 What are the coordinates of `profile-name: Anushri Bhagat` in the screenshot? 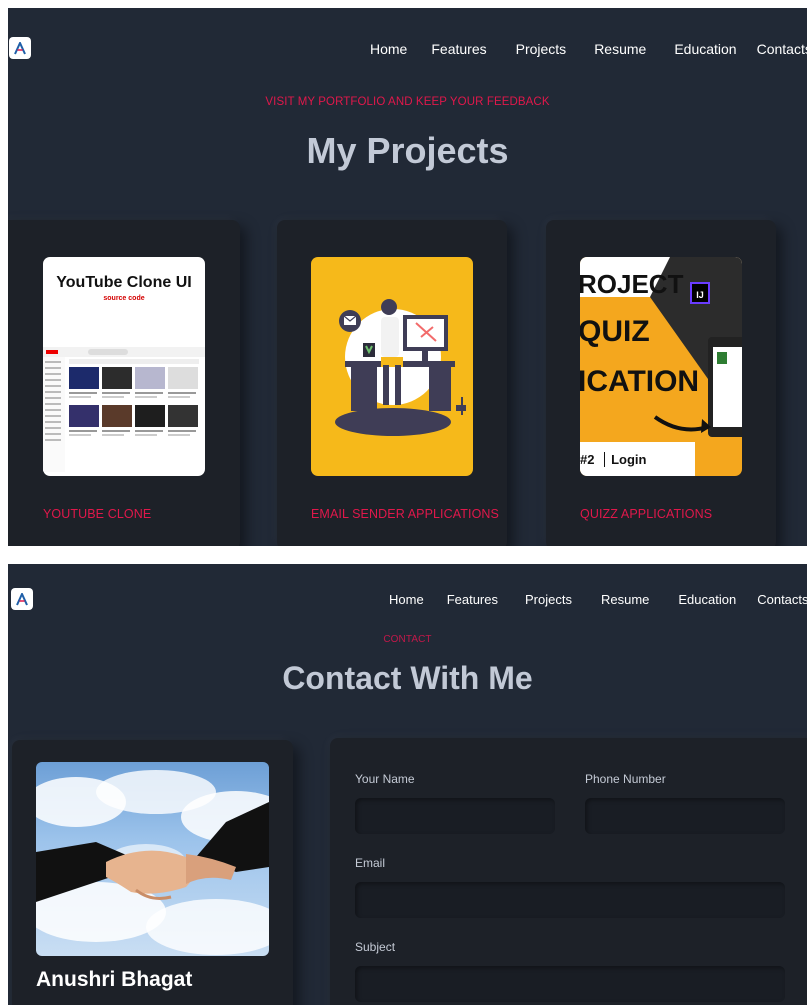 It's located at (114, 979).